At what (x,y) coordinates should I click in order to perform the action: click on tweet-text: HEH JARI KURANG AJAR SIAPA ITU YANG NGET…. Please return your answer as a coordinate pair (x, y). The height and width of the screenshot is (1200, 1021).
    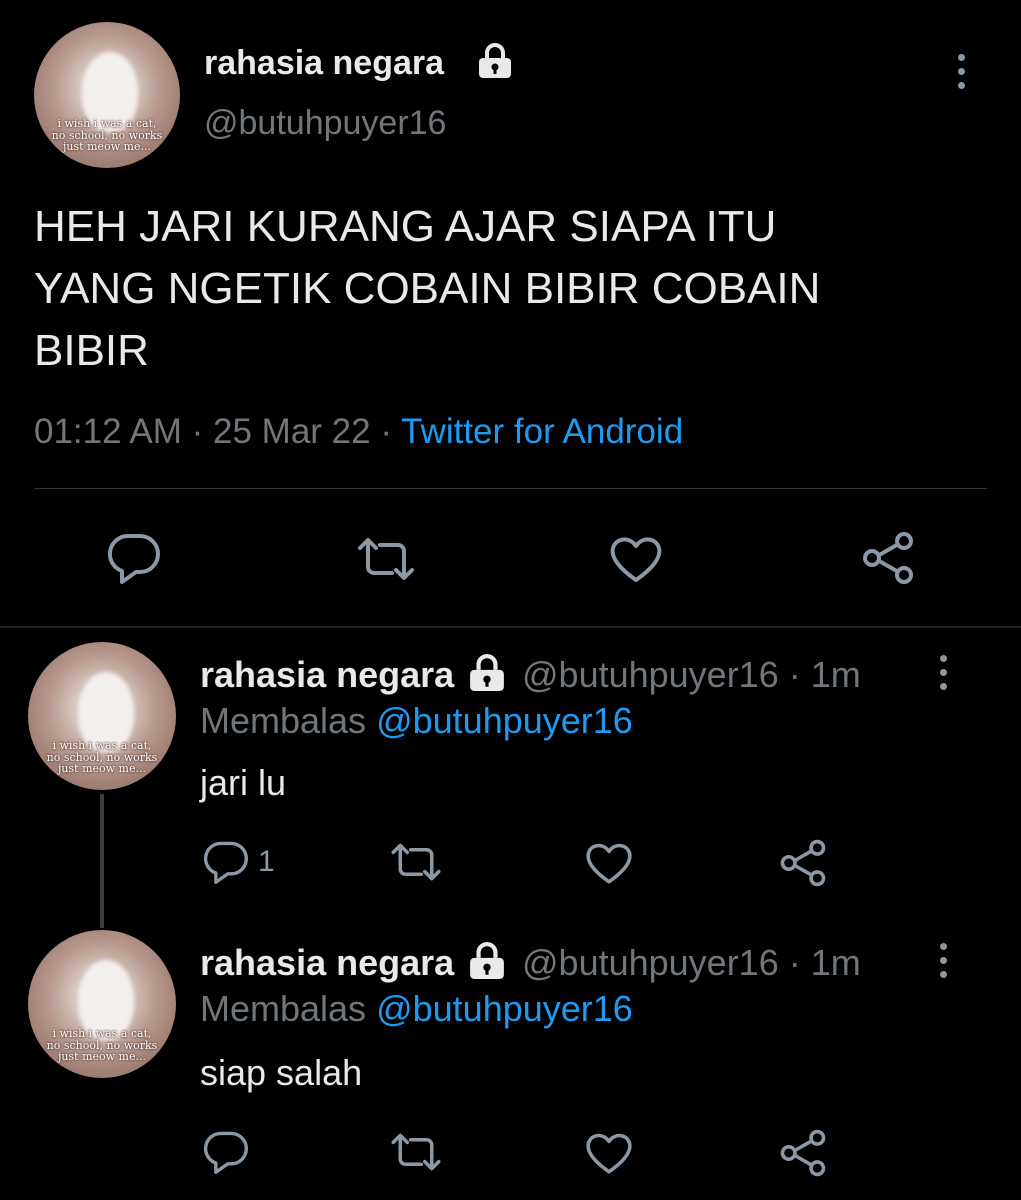
    Looking at the image, I should click on (427, 288).